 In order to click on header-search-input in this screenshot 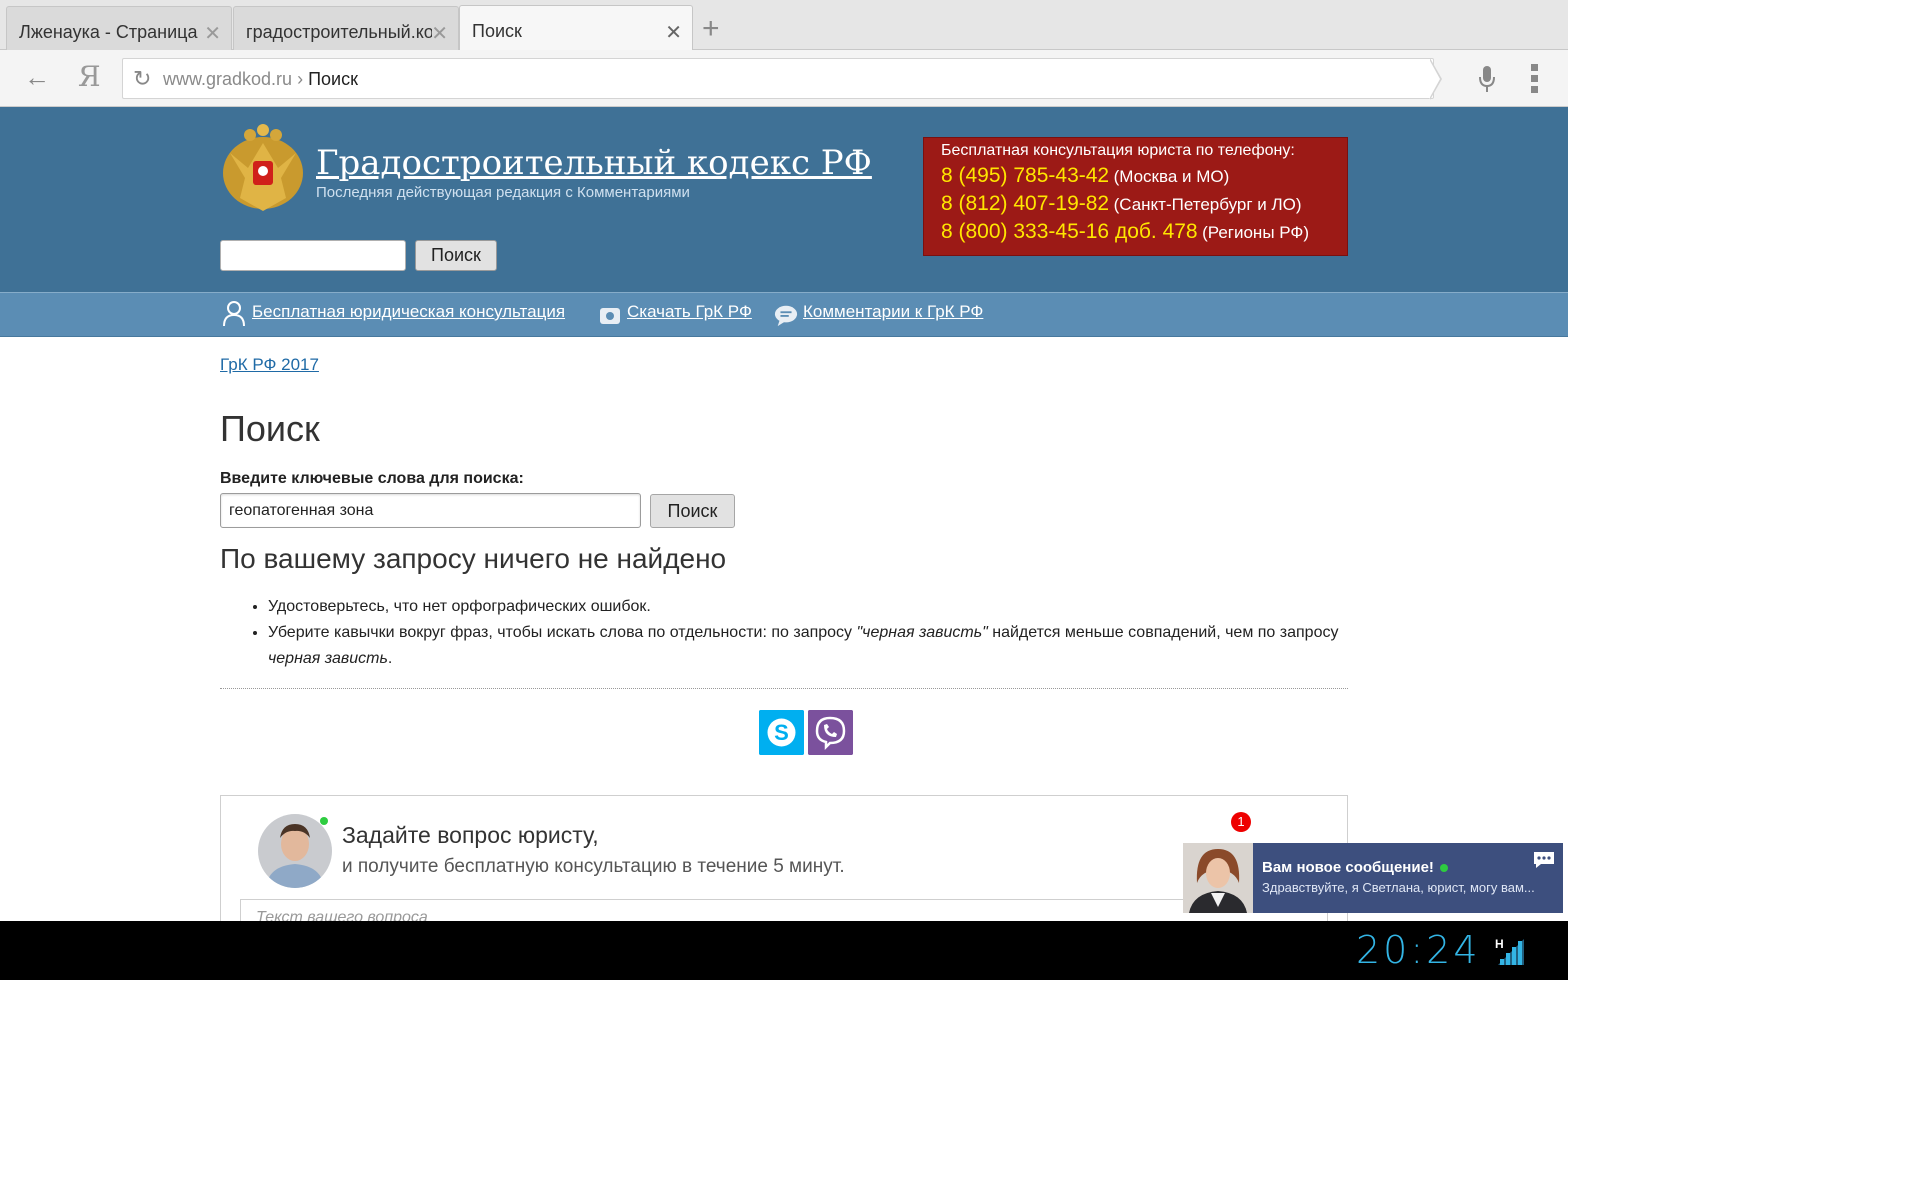, I will do `click(313, 255)`.